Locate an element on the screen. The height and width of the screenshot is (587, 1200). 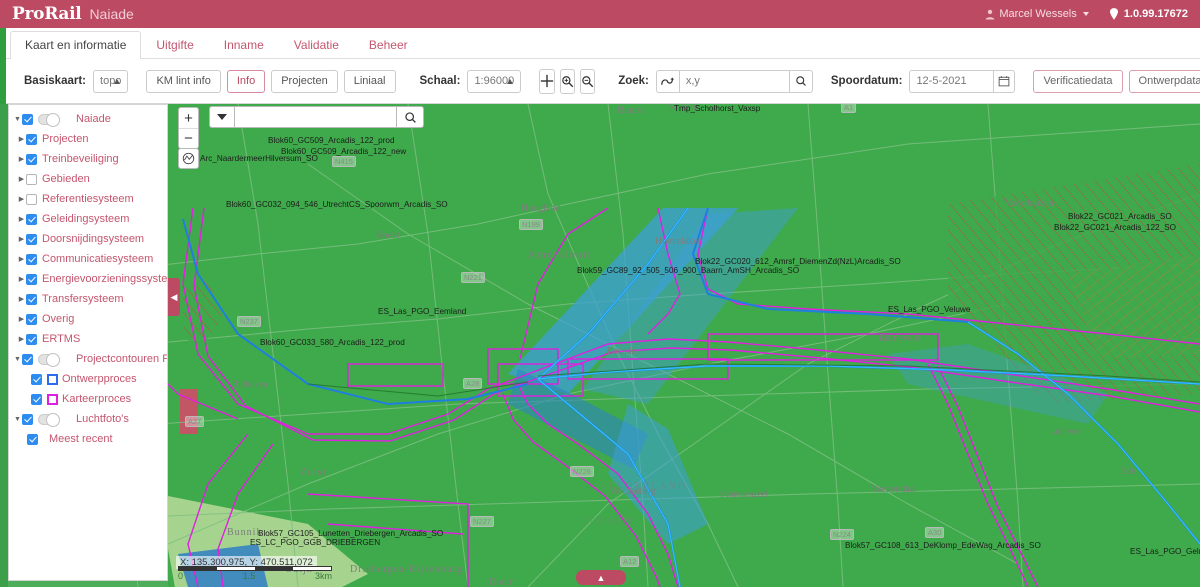
place-label: Driebergen-Rijsenburg is located at coordinates (406, 569).